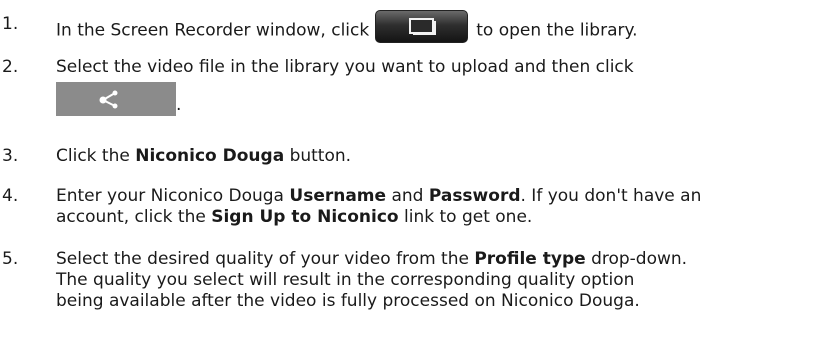 The width and height of the screenshot is (834, 360). I want to click on step-number: 3., so click(10, 156).